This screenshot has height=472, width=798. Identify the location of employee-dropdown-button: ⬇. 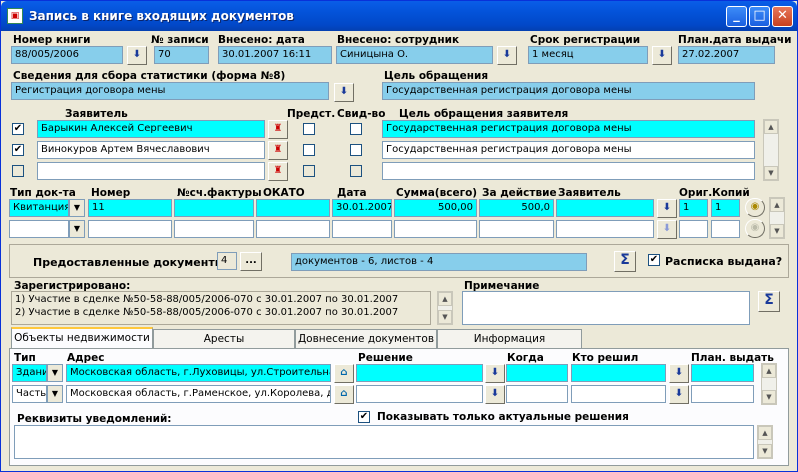
(507, 55).